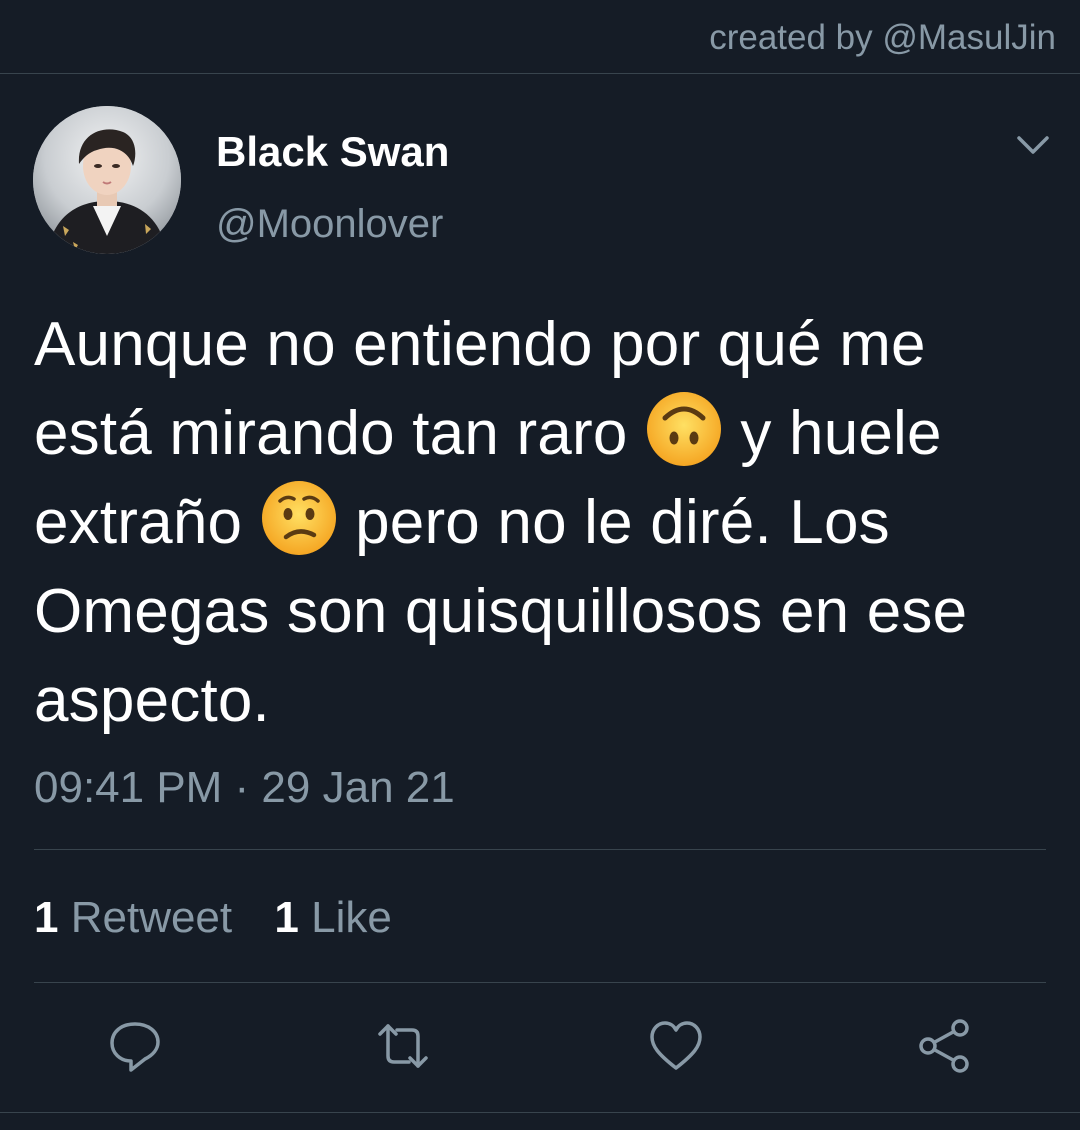 The width and height of the screenshot is (1080, 1130). I want to click on reply-icon, so click(135, 1046).